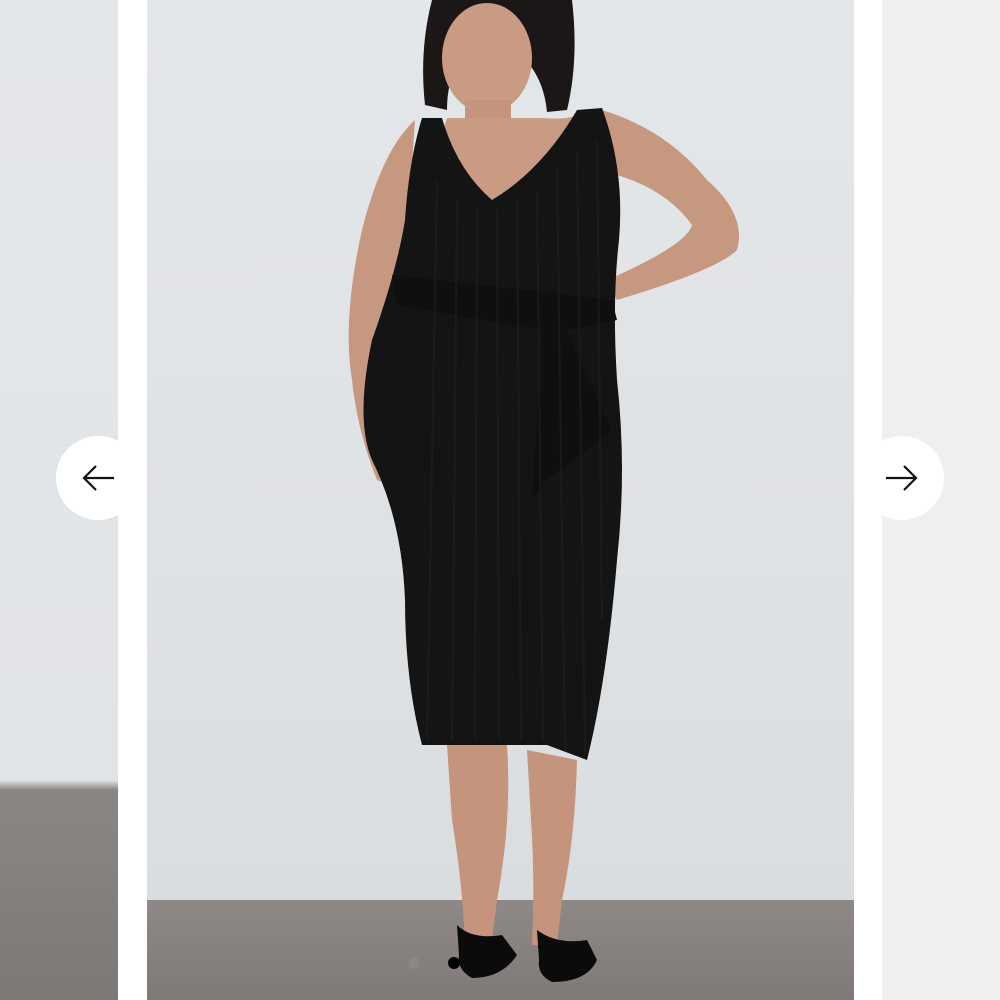 Image resolution: width=1000 pixels, height=1000 pixels. I want to click on next-slide-button, so click(902, 478).